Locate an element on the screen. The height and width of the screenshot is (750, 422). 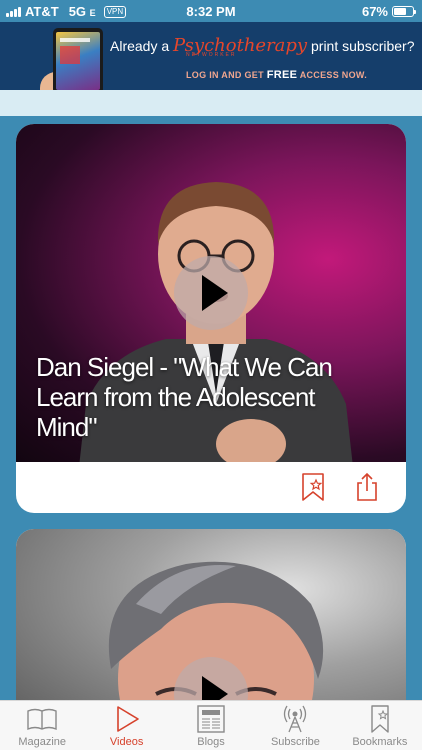
tab-subscribe: Subscribe is located at coordinates (295, 725).